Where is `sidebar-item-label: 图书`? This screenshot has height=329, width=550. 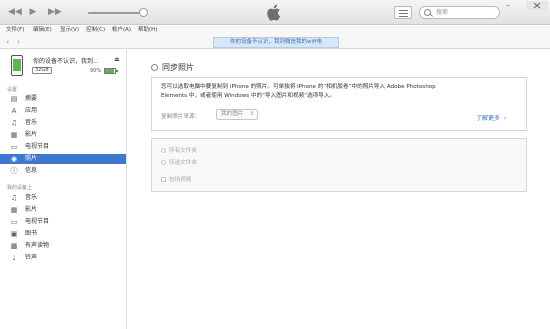 sidebar-item-label: 图书 is located at coordinates (31, 233).